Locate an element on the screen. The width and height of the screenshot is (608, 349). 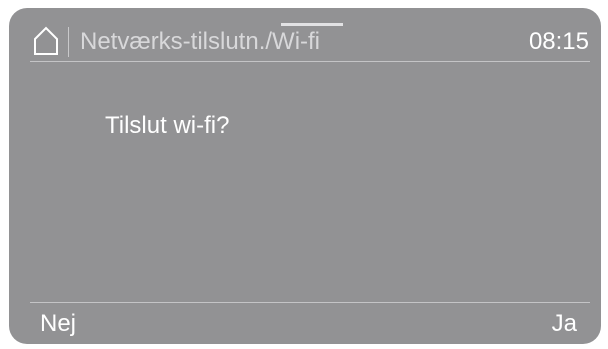
header-divider is located at coordinates (68, 42).